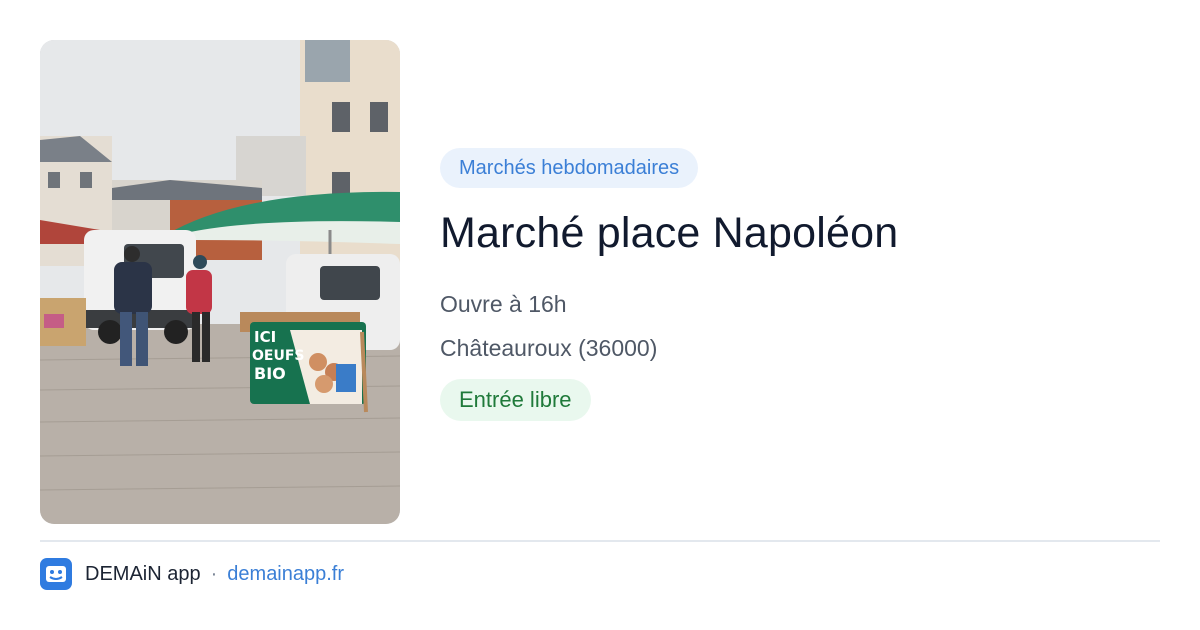  Describe the element at coordinates (549, 348) in the screenshot. I see `event-location: Châteauroux (36000)` at that location.